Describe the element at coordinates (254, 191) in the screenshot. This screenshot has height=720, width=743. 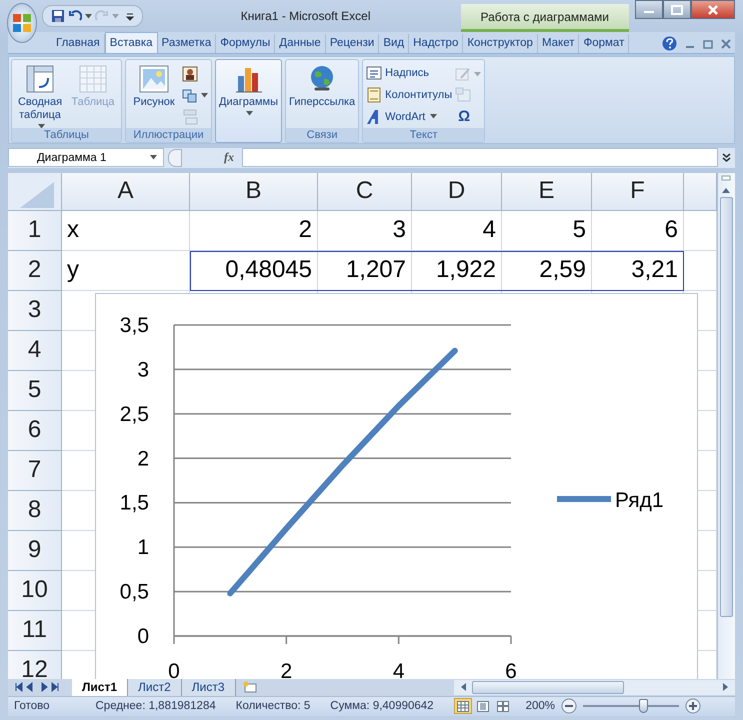
I see `column-header: B` at that location.